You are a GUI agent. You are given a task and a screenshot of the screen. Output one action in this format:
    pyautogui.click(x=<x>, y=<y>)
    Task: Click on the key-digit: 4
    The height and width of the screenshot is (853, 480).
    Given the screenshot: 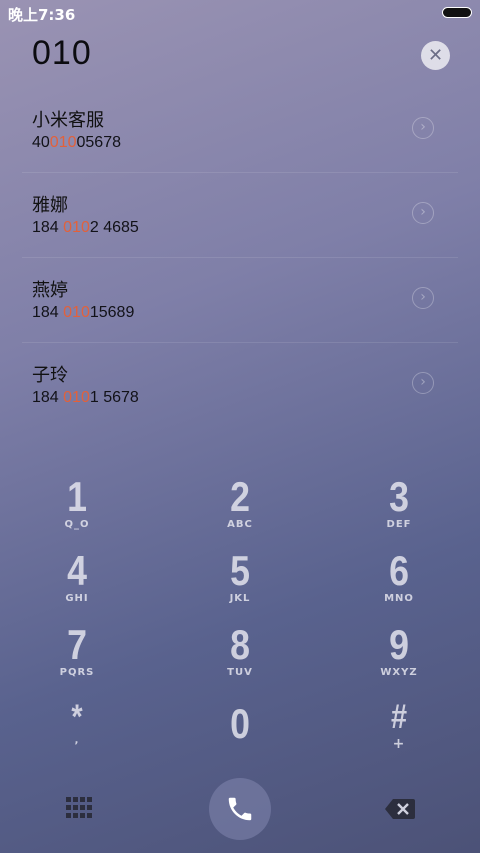 What is the action you would take?
    pyautogui.click(x=77, y=570)
    